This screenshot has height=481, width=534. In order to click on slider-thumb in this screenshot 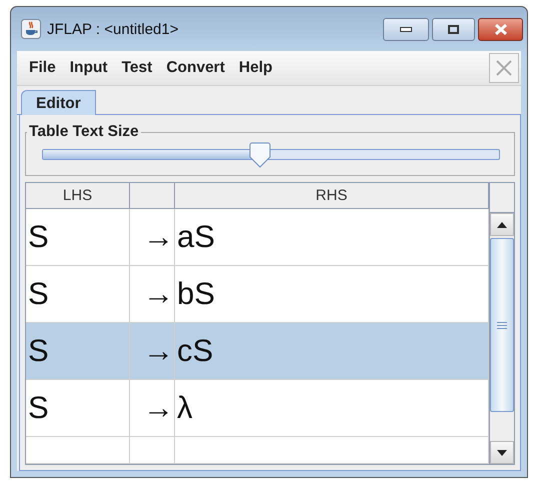, I will do `click(260, 155)`.